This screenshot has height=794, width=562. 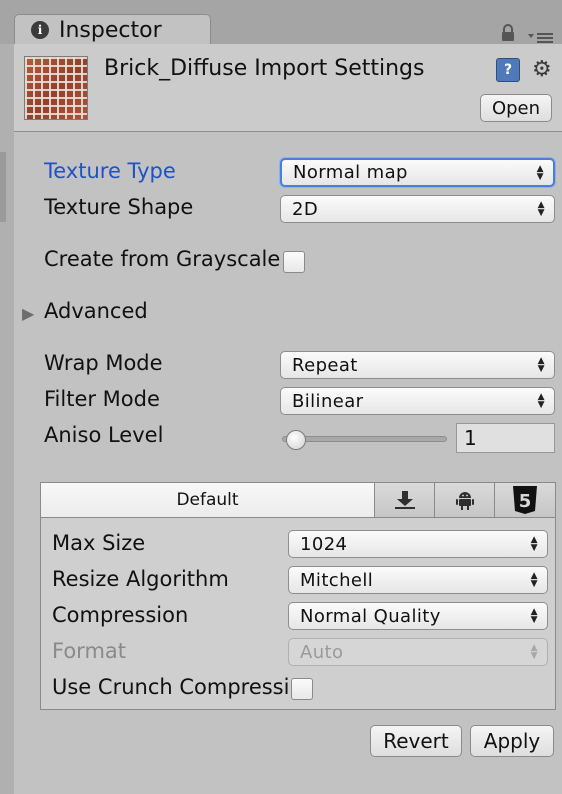 I want to click on help-book-icon: ?, so click(x=508, y=70).